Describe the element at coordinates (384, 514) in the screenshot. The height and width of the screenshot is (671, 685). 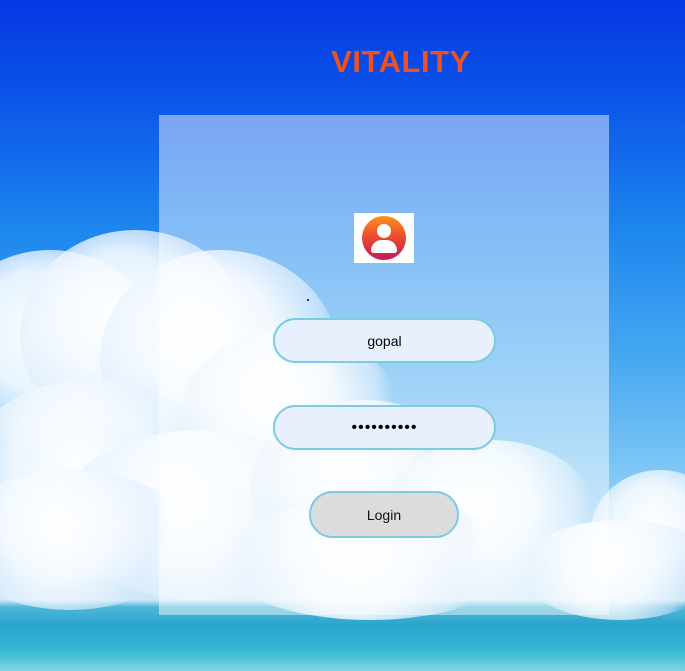
I see `login-button: Login` at that location.